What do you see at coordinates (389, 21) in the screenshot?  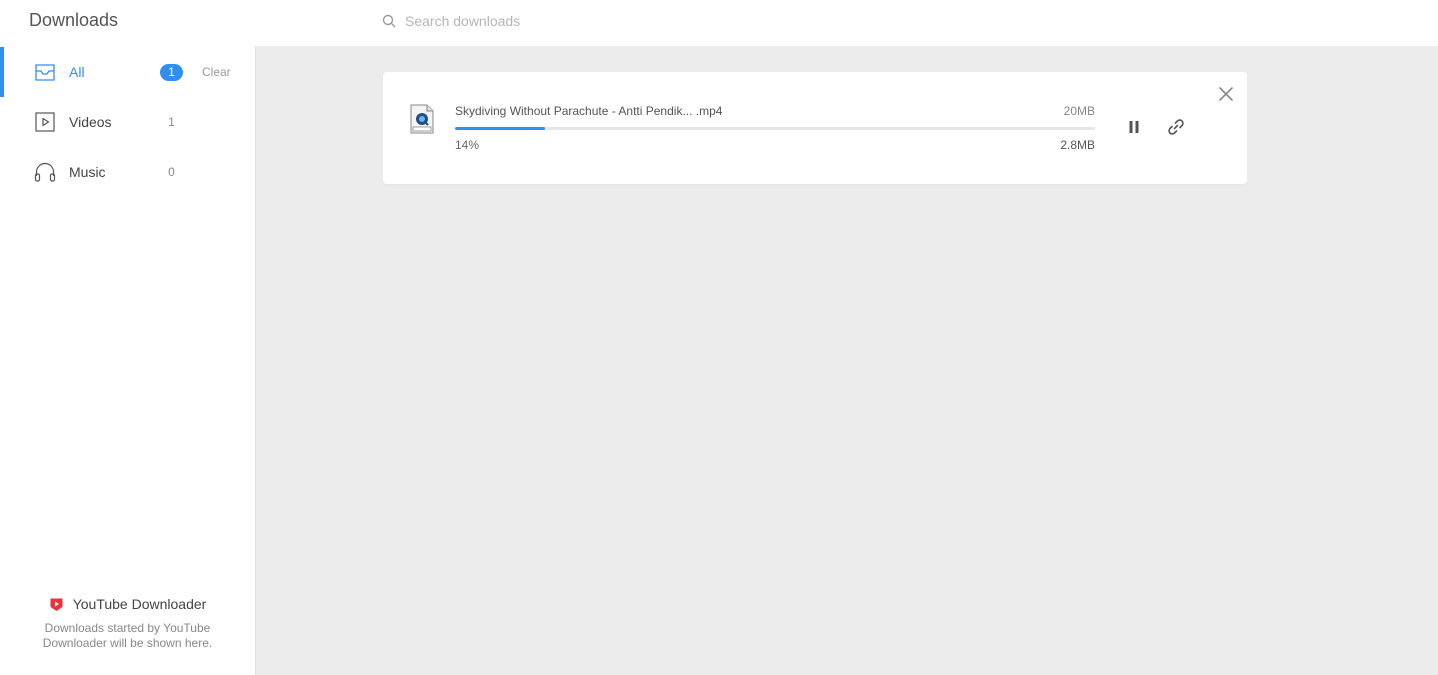 I see `search-icon` at bounding box center [389, 21].